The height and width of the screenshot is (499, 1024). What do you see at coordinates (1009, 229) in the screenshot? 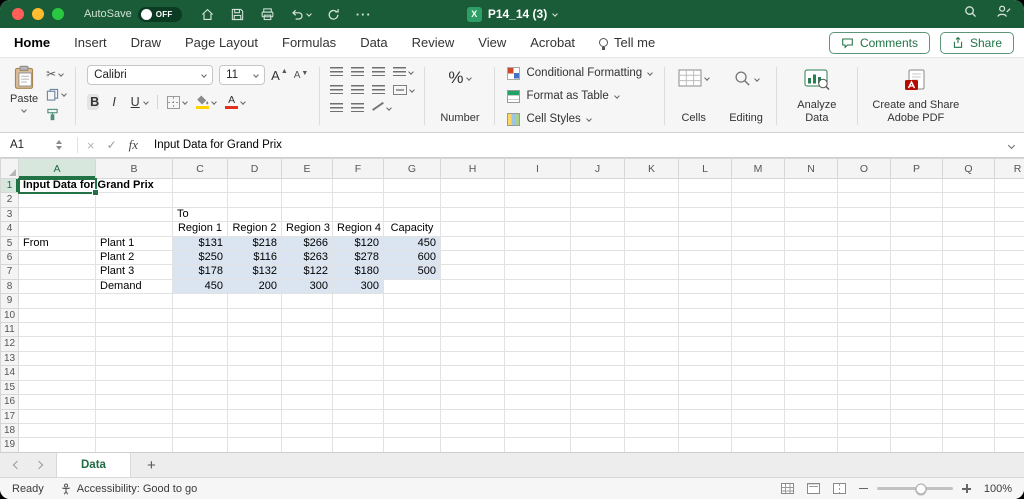
I see `cell-R4` at bounding box center [1009, 229].